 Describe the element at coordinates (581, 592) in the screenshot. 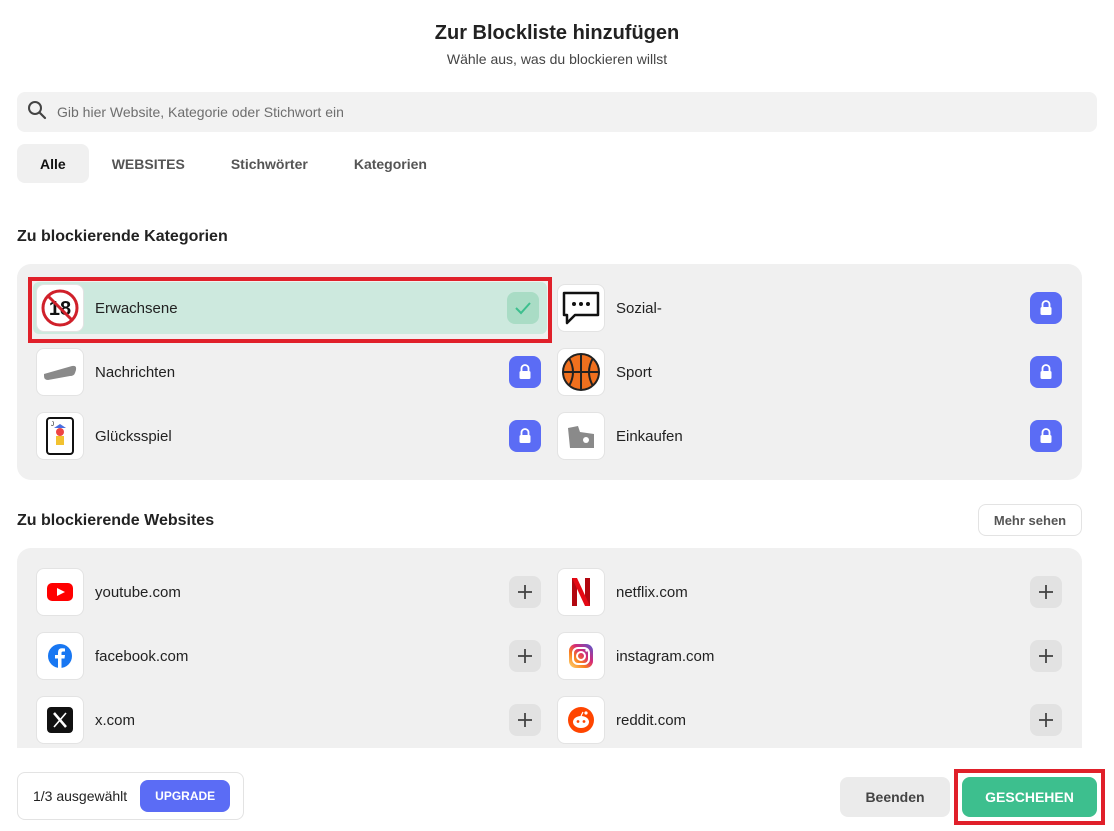

I see `netflix-icon` at that location.